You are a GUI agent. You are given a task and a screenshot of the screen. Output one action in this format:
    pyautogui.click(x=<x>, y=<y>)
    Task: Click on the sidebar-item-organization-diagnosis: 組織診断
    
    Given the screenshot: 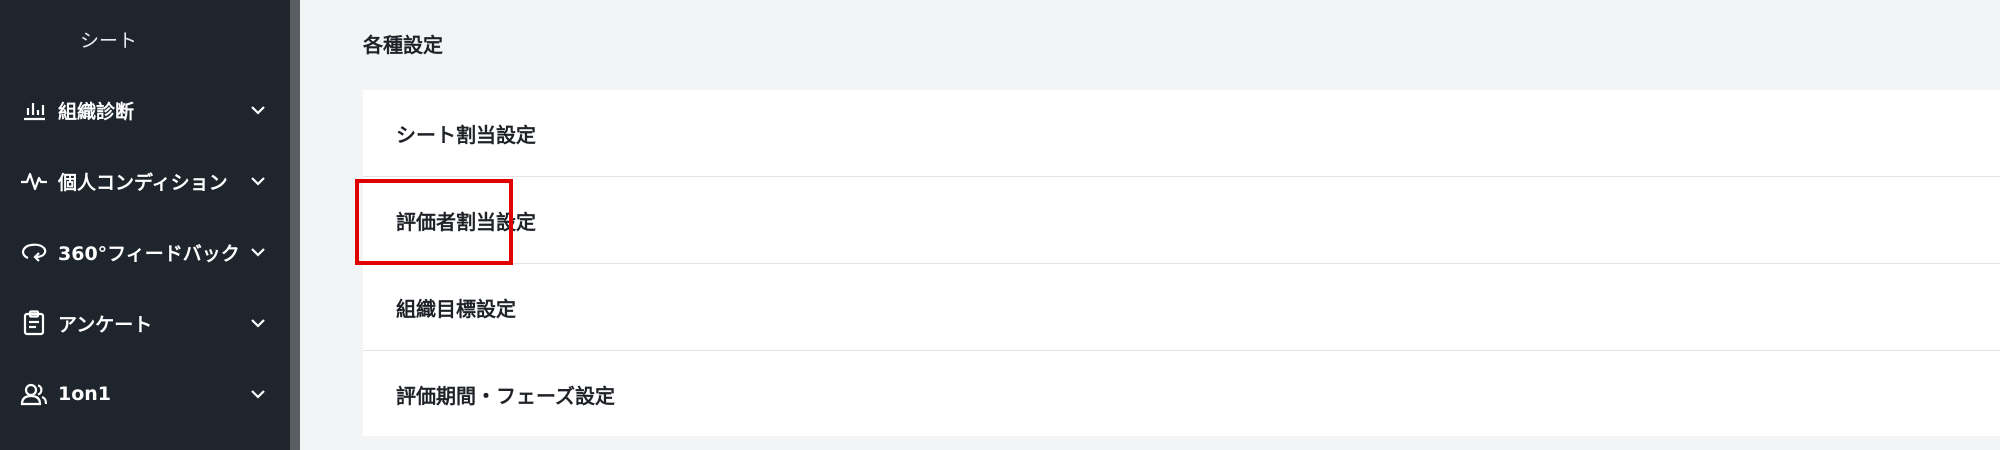 What is the action you would take?
    pyautogui.click(x=145, y=110)
    